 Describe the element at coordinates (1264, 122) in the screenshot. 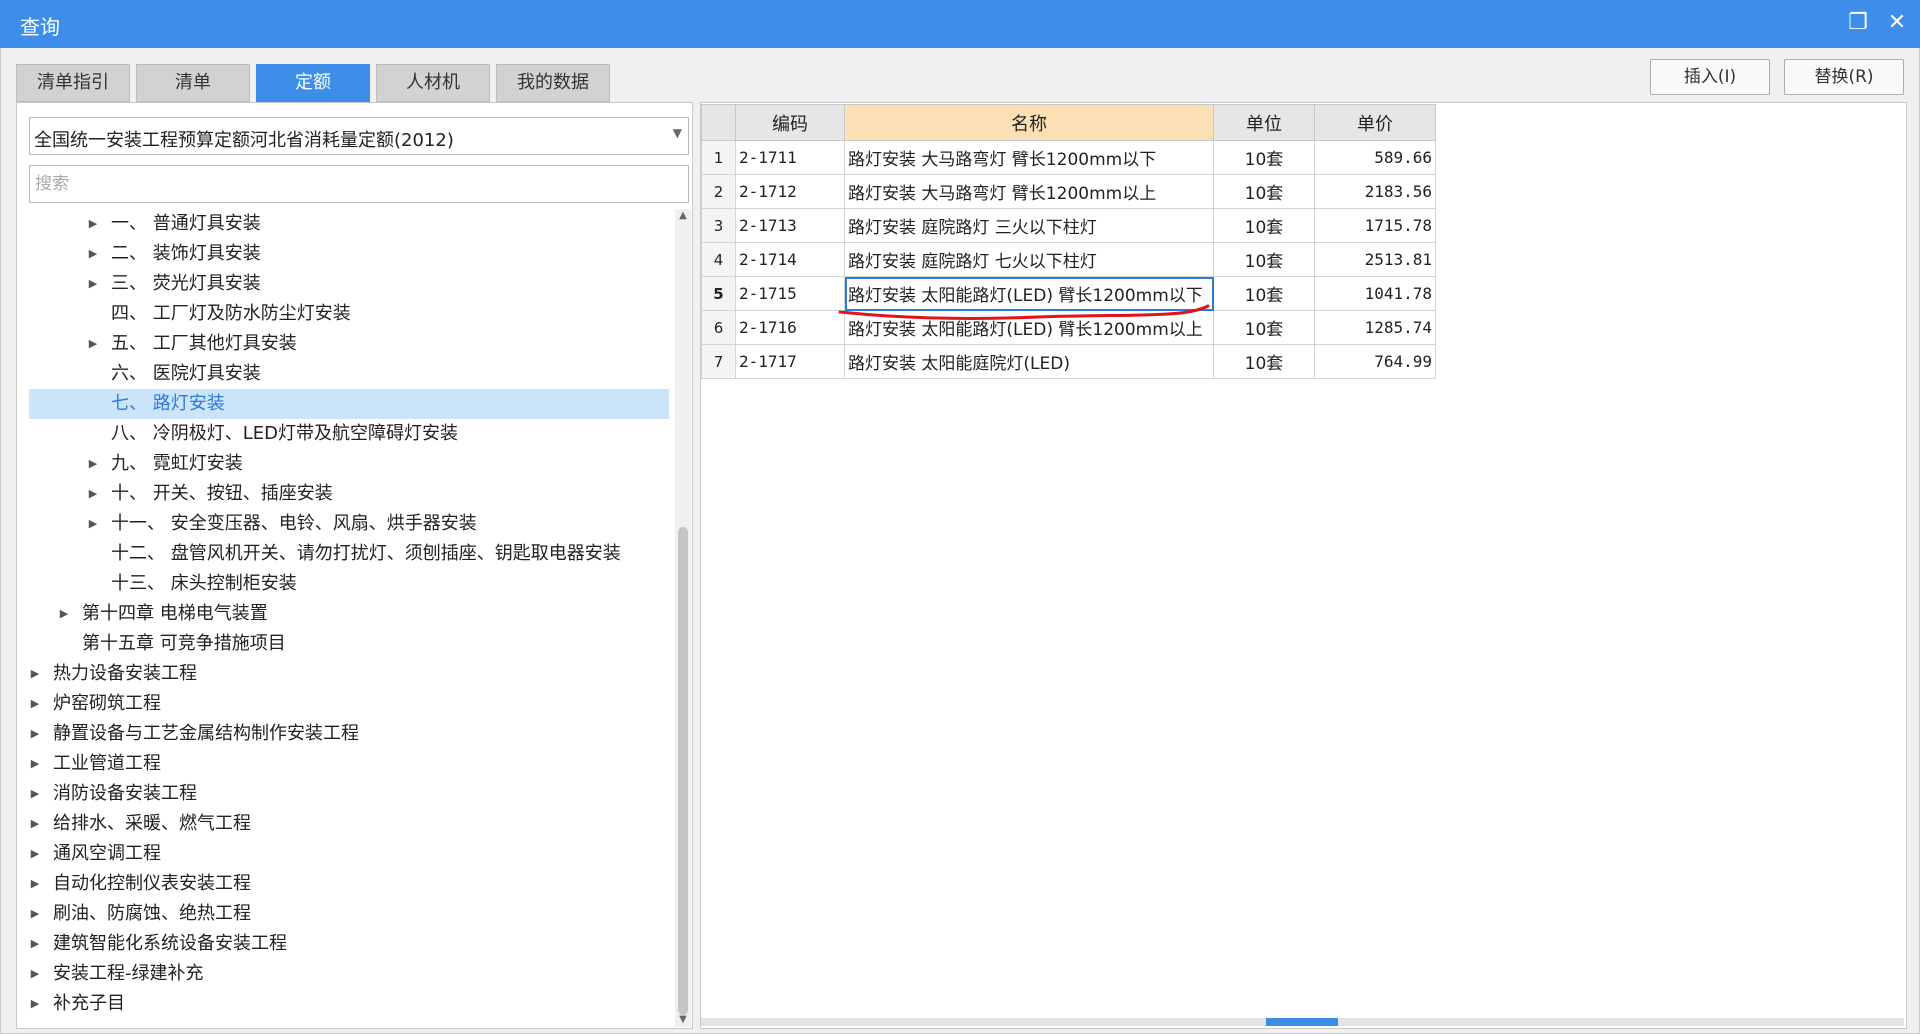

I see `column-header-unit: 单位` at that location.